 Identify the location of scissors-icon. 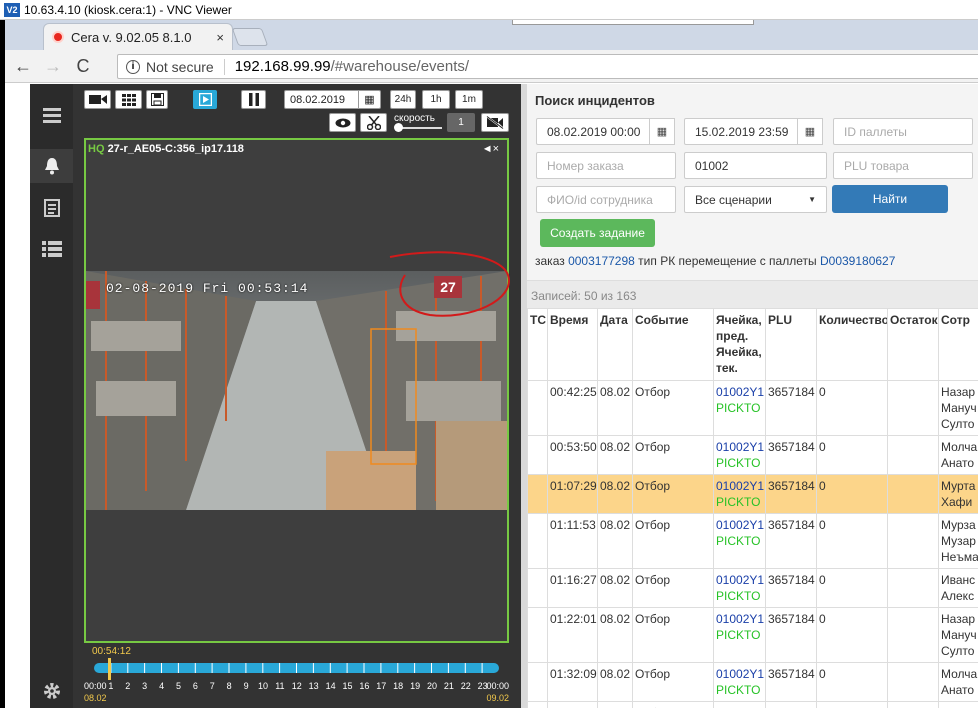
(373, 122).